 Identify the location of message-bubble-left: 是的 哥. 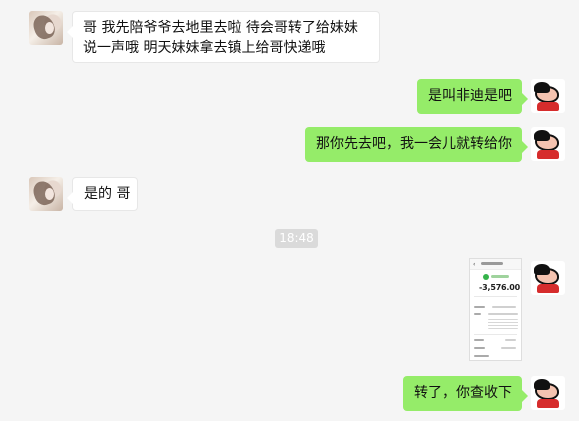
(102, 194).